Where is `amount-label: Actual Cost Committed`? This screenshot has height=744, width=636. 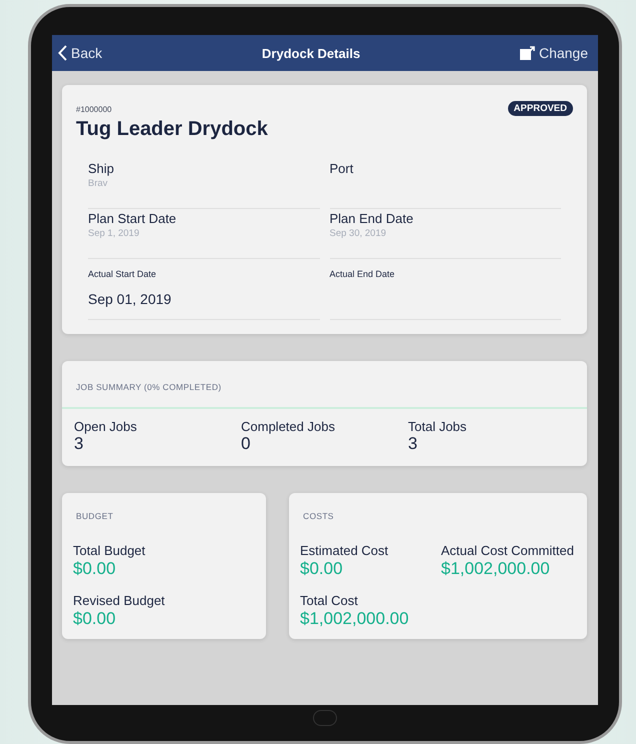
amount-label: Actual Cost Committed is located at coordinates (508, 550).